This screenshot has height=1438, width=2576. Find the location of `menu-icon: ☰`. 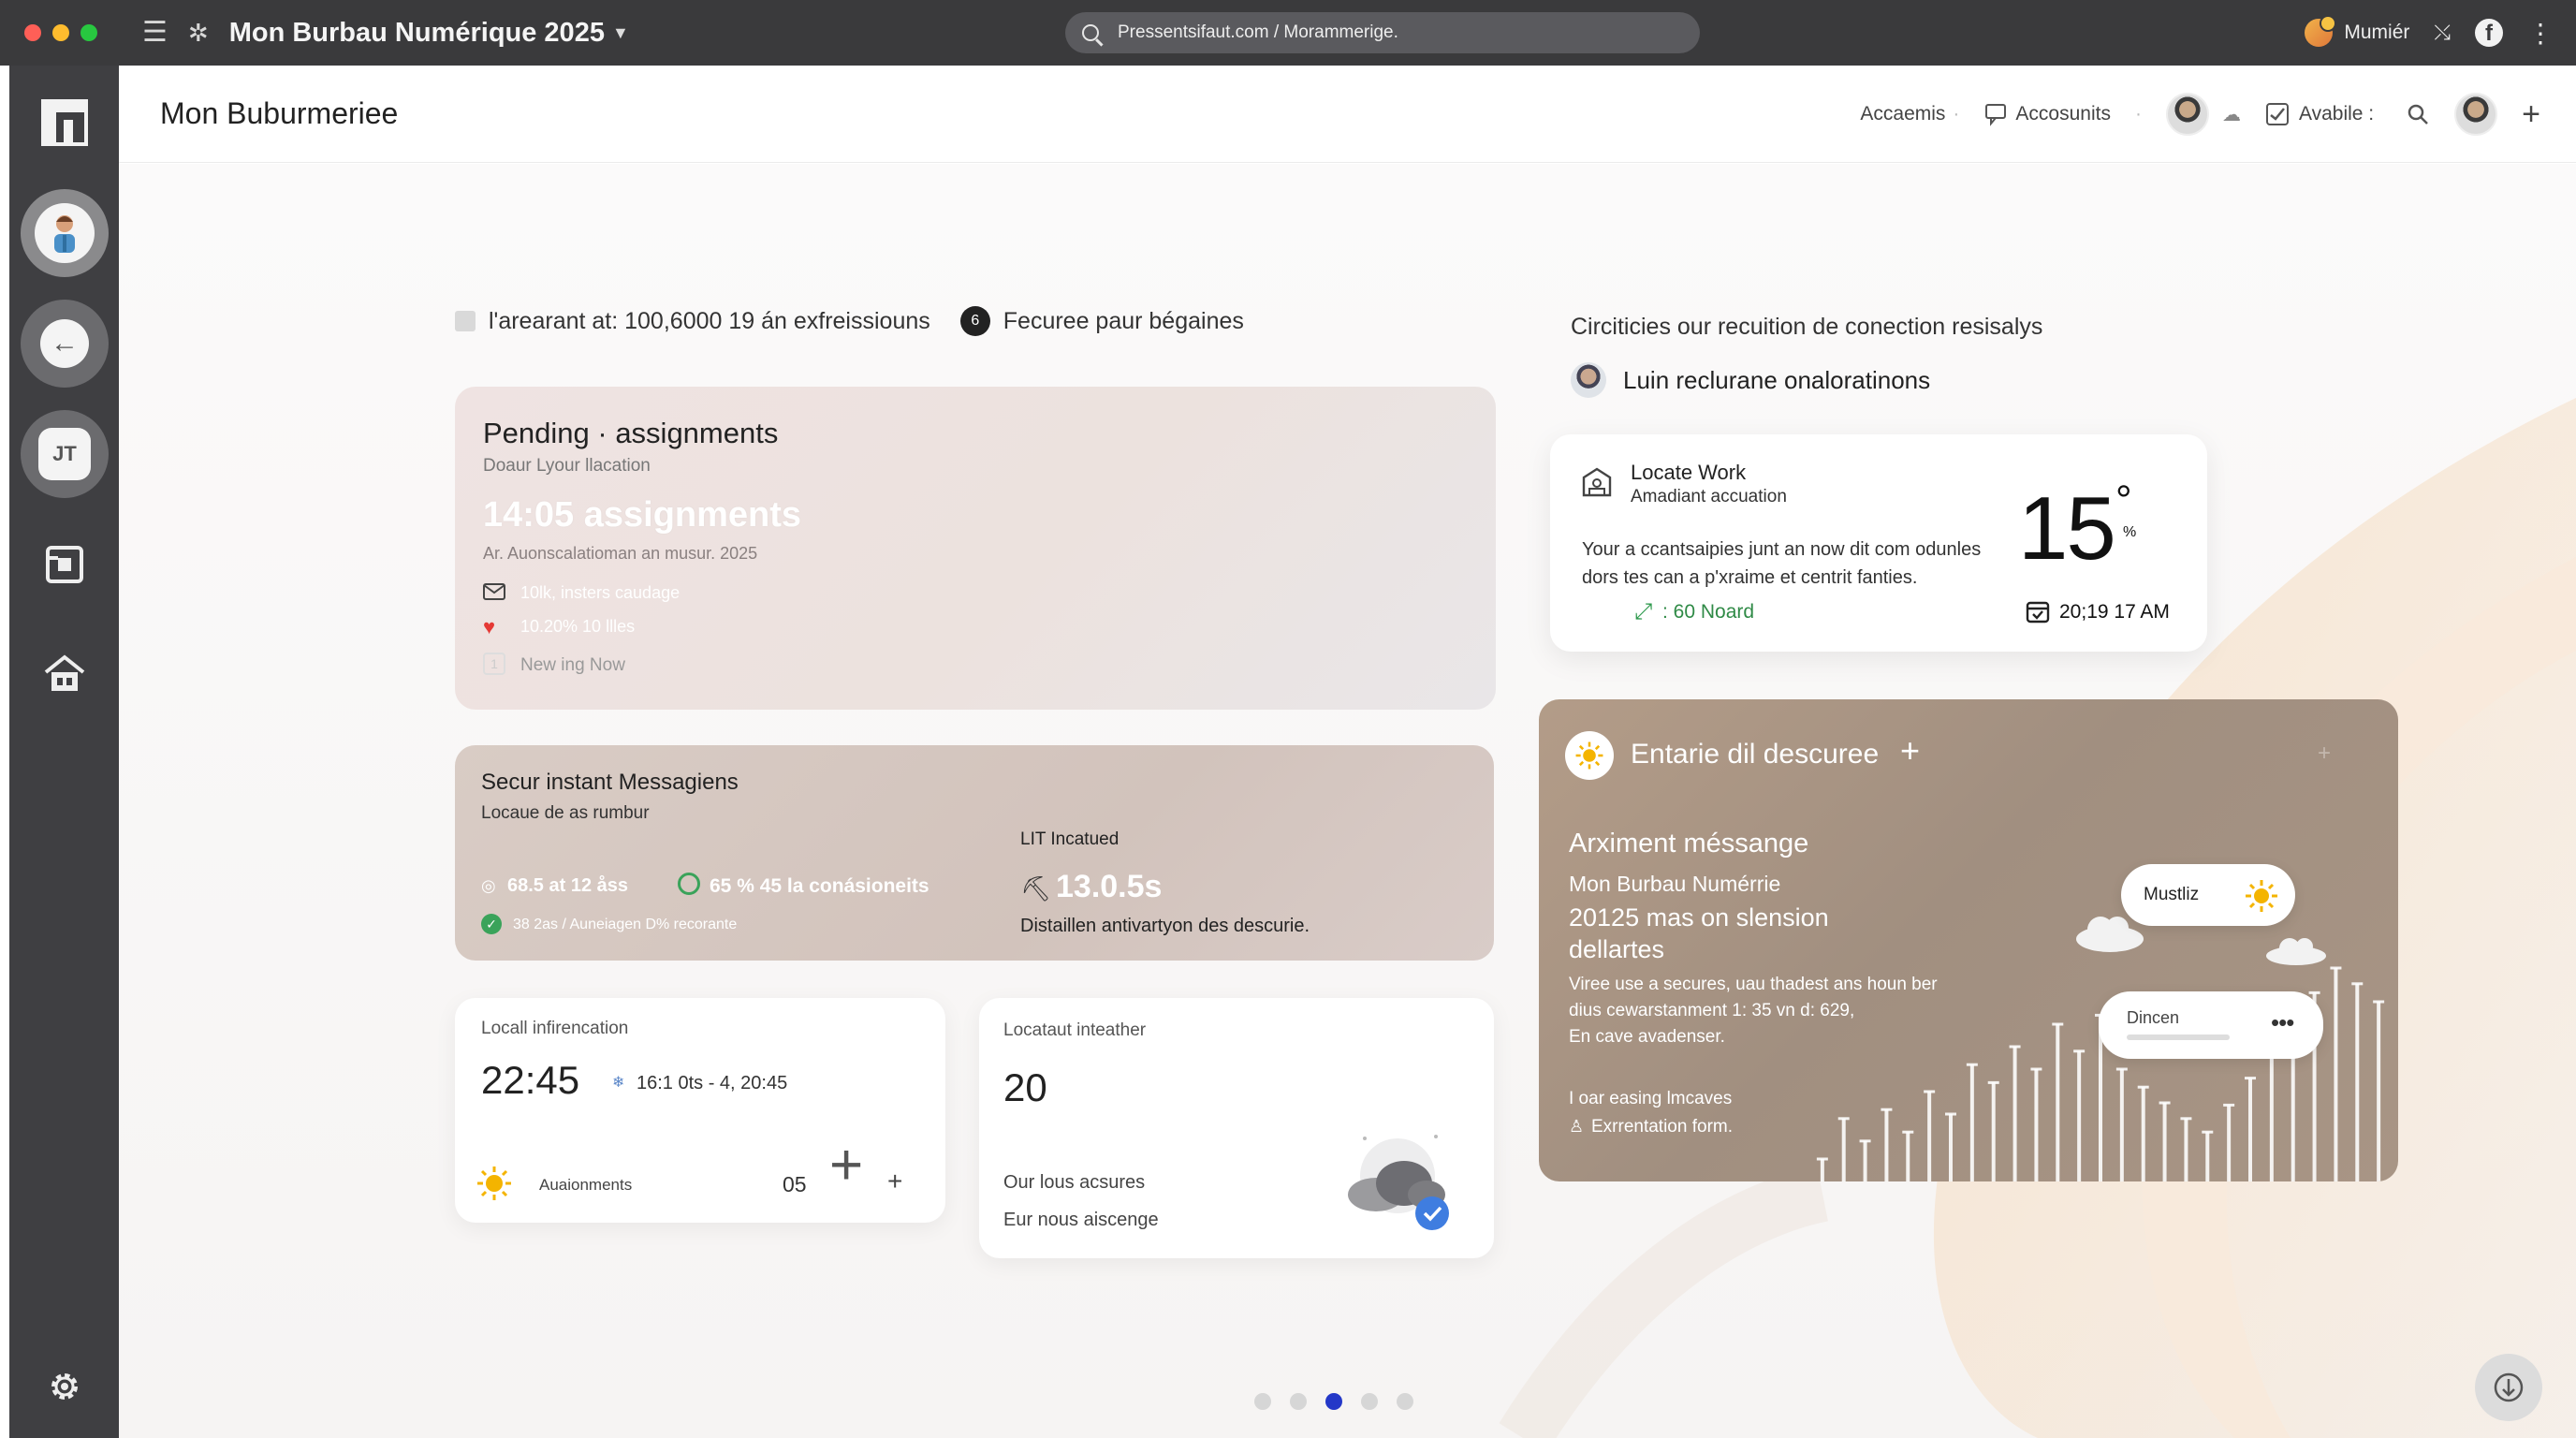

menu-icon: ☰ is located at coordinates (155, 33).